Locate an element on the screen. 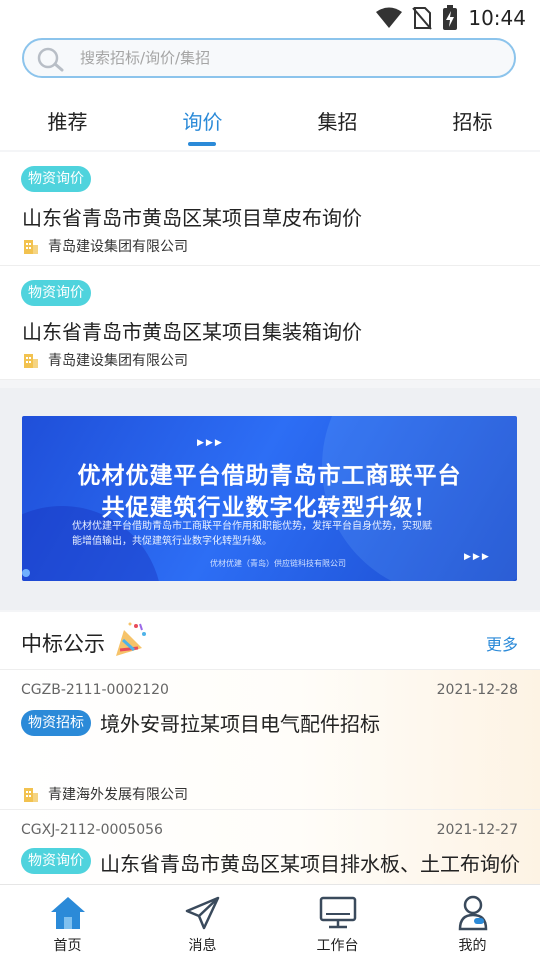 The height and width of the screenshot is (960, 540). nav-home: 首页 is located at coordinates (67, 922).